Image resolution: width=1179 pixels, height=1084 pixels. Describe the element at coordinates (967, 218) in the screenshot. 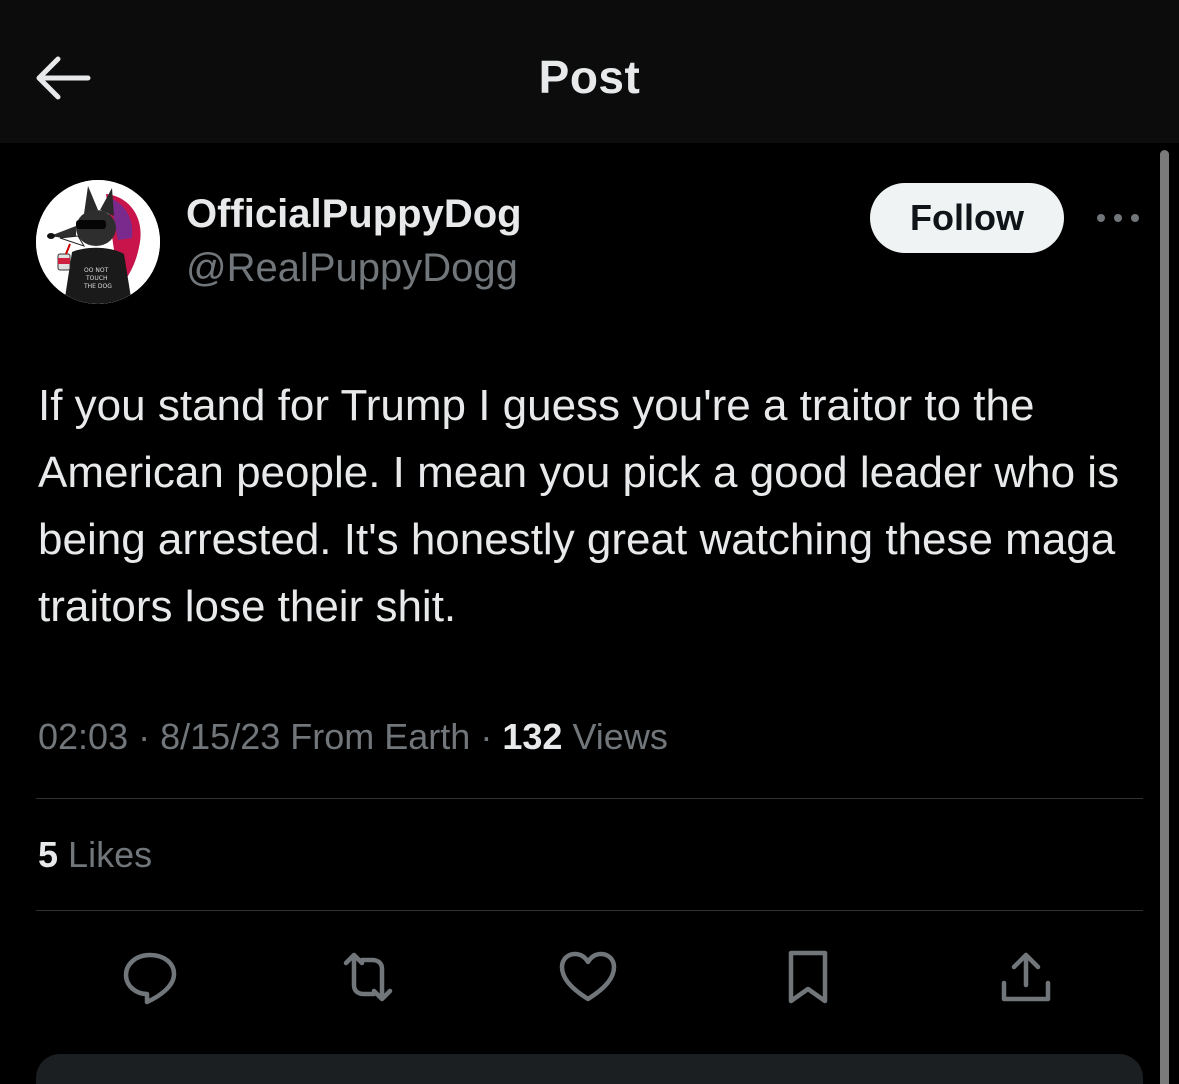

I see `follow-button: Follow` at that location.